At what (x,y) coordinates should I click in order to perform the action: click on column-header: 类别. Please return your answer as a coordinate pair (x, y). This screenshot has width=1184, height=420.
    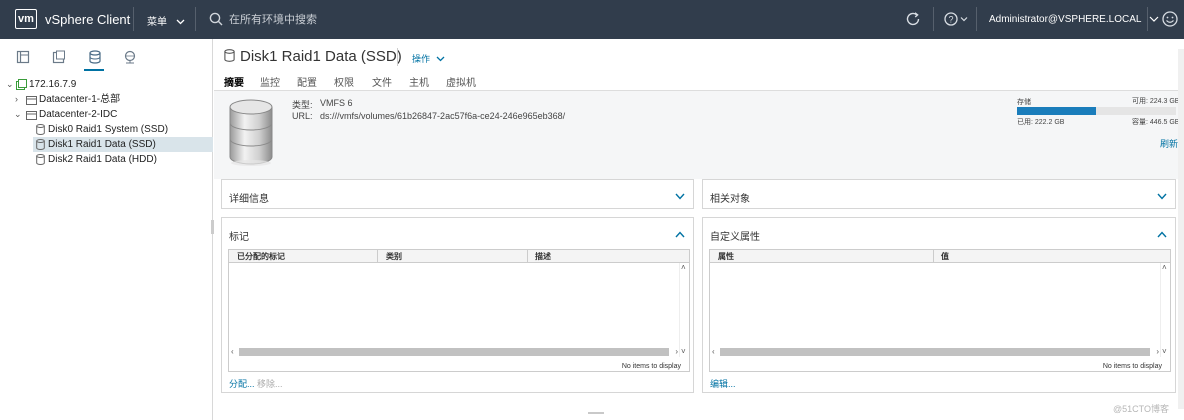
    Looking at the image, I should click on (394, 256).